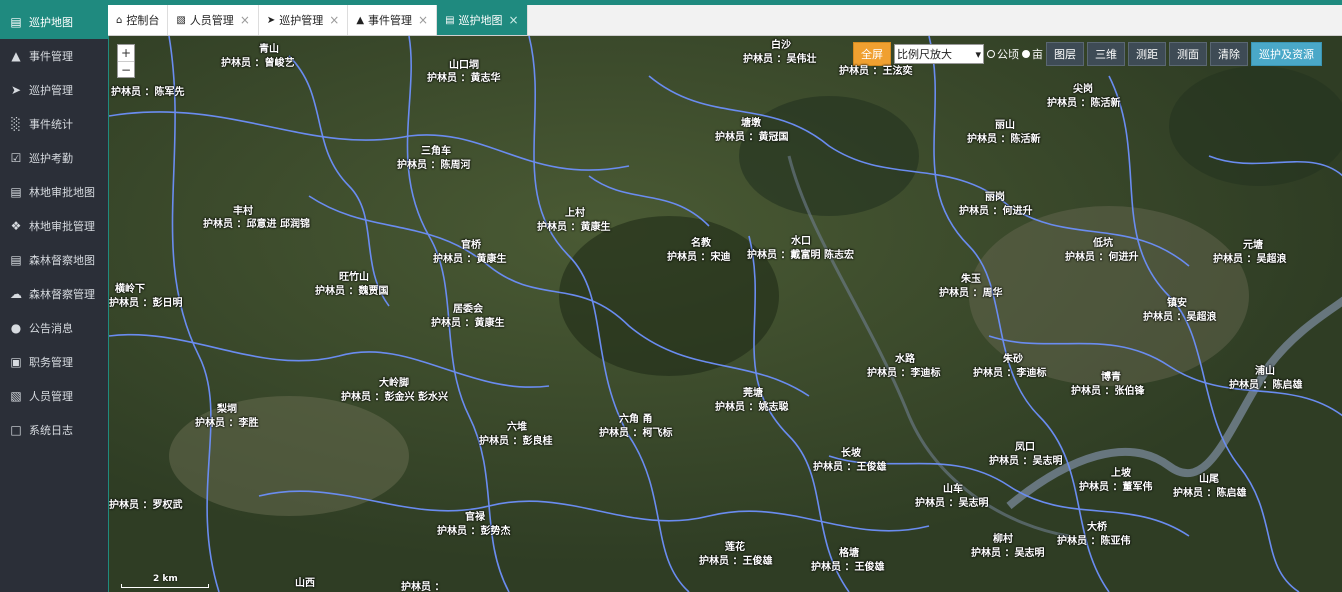 The image size is (1342, 592). I want to click on map-ranger-label: 护林员 ：邱意进 邱润锦, so click(256, 224).